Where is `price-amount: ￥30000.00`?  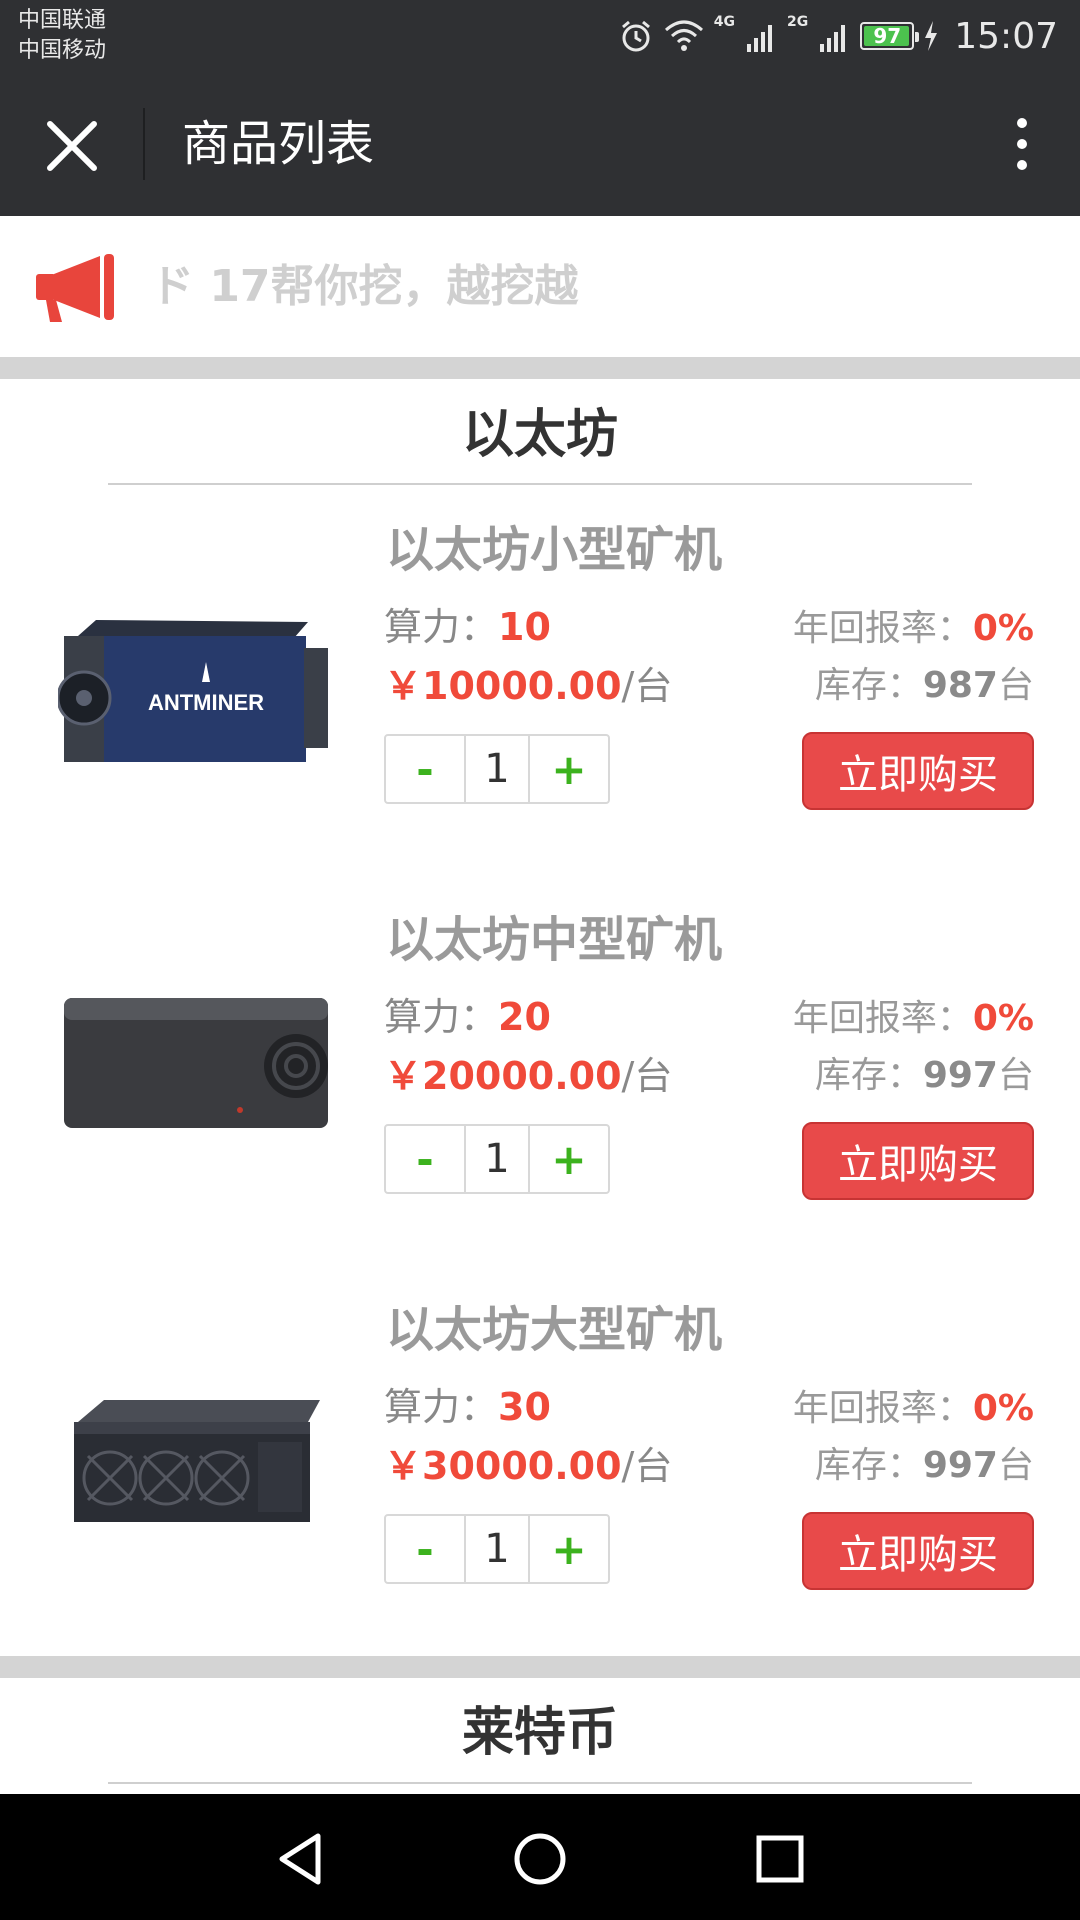 price-amount: ￥30000.00 is located at coordinates (503, 1466).